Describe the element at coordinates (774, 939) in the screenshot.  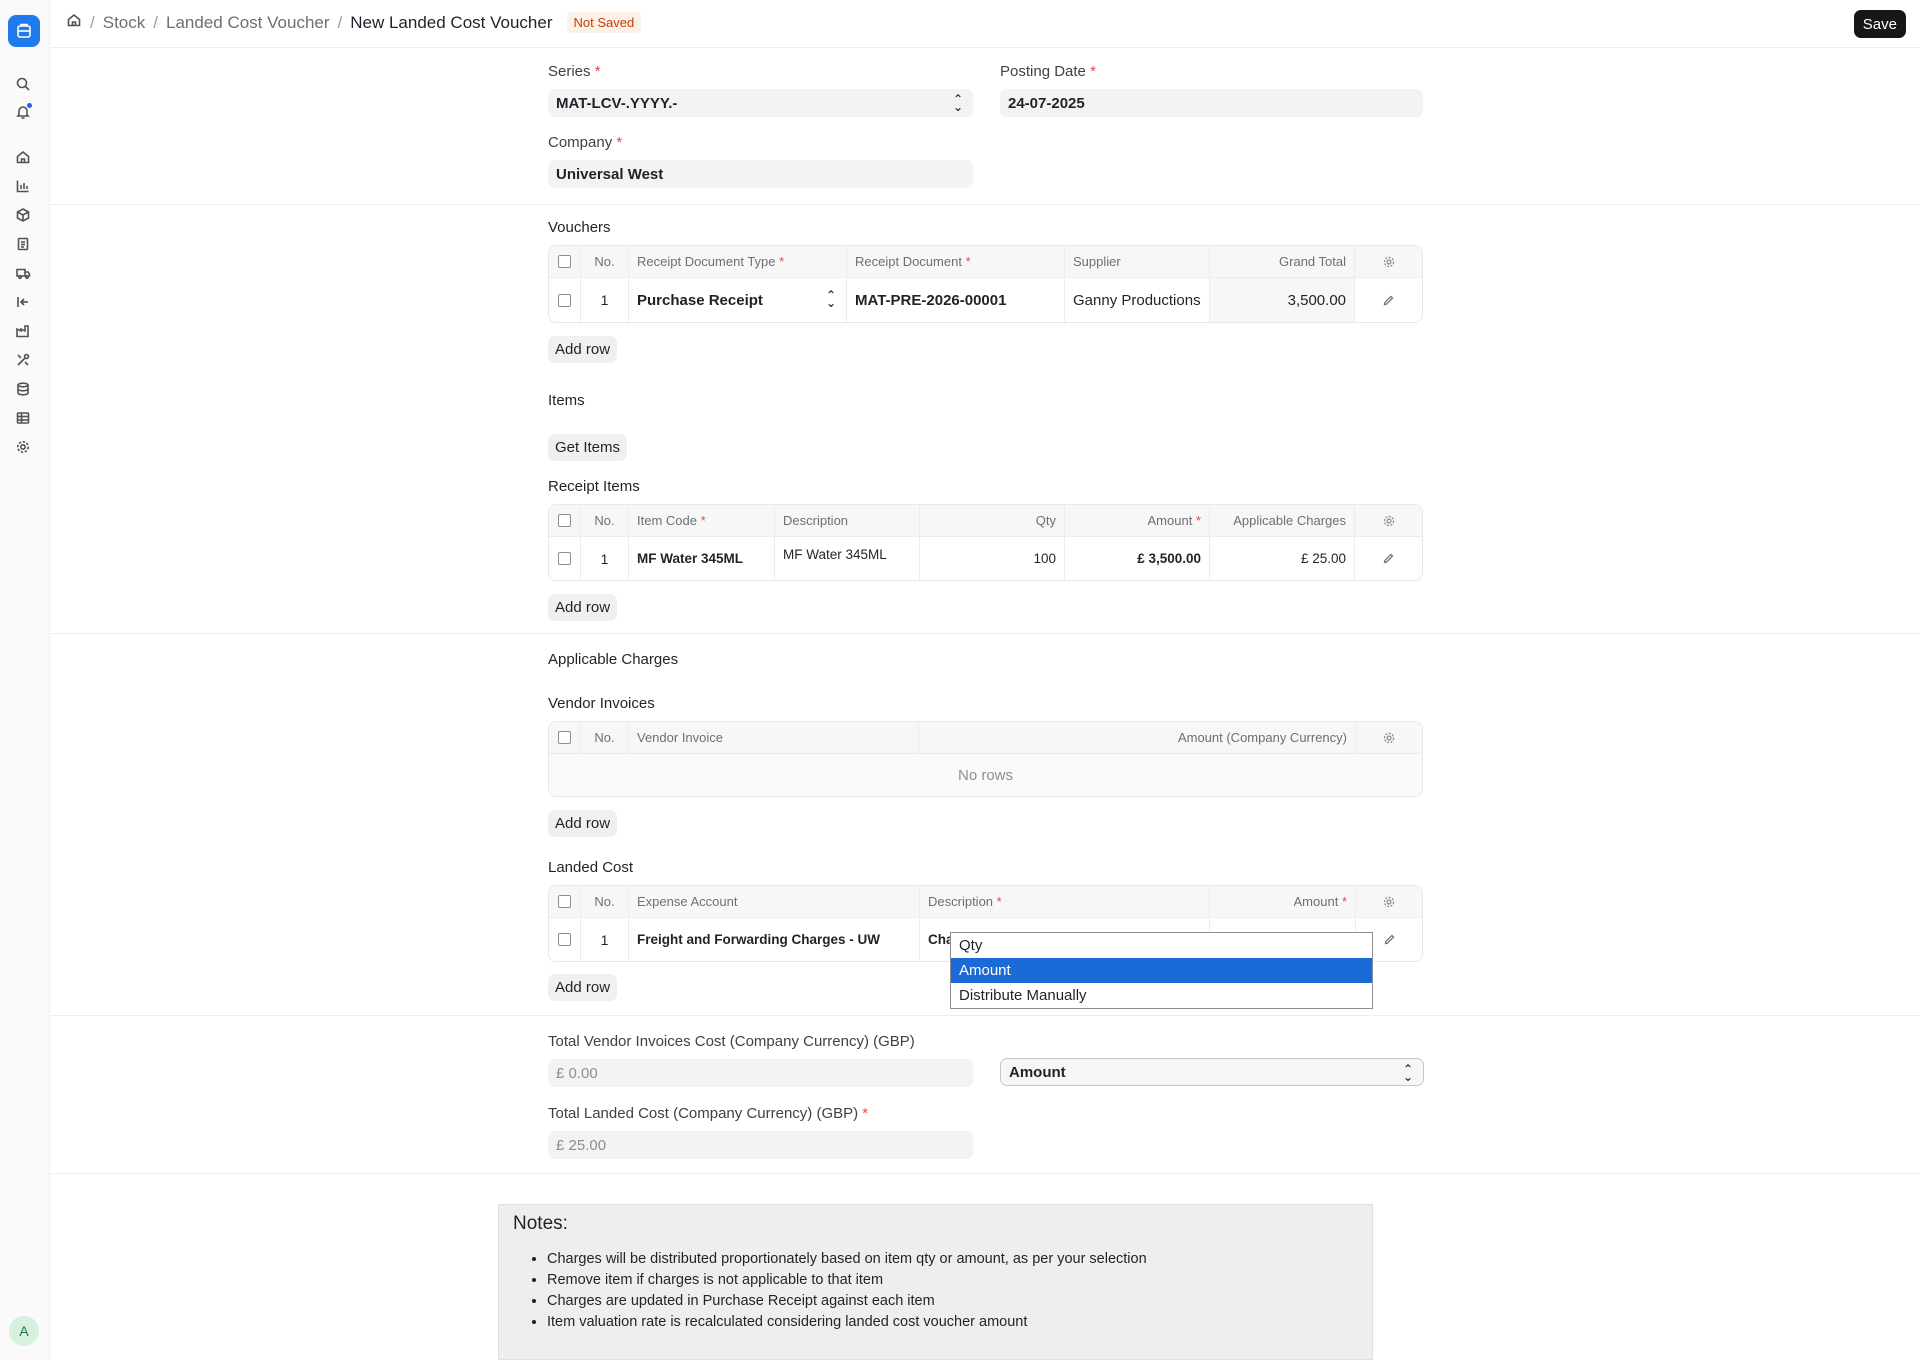
I see `expense-account-cell: Freight and Forwarding Charges - UW` at that location.